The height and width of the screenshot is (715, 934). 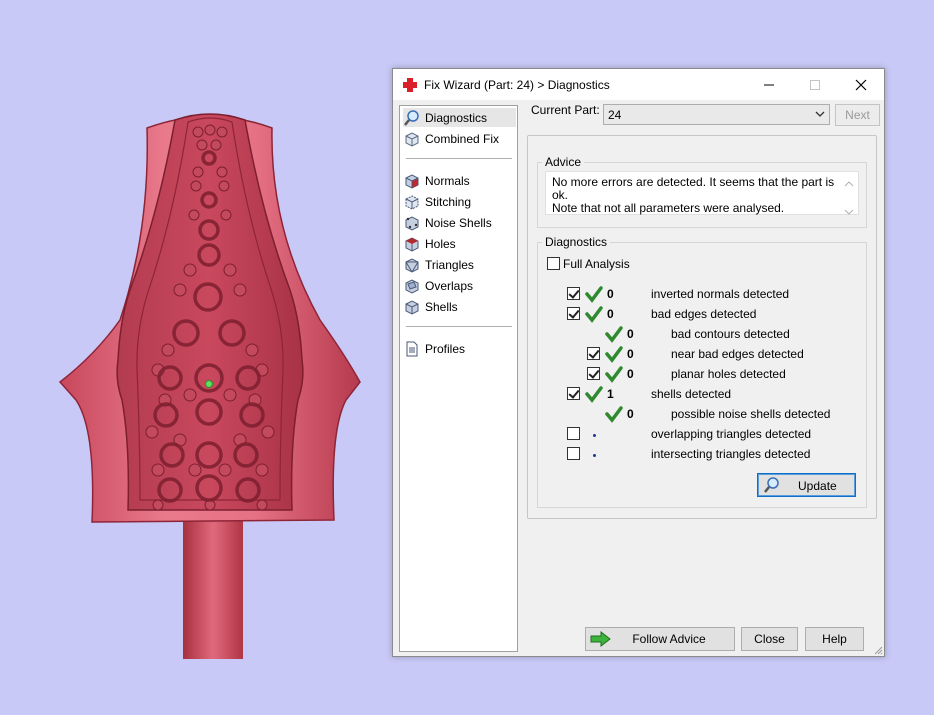 I want to click on full-analysis-label: Full Analysis, so click(x=596, y=264).